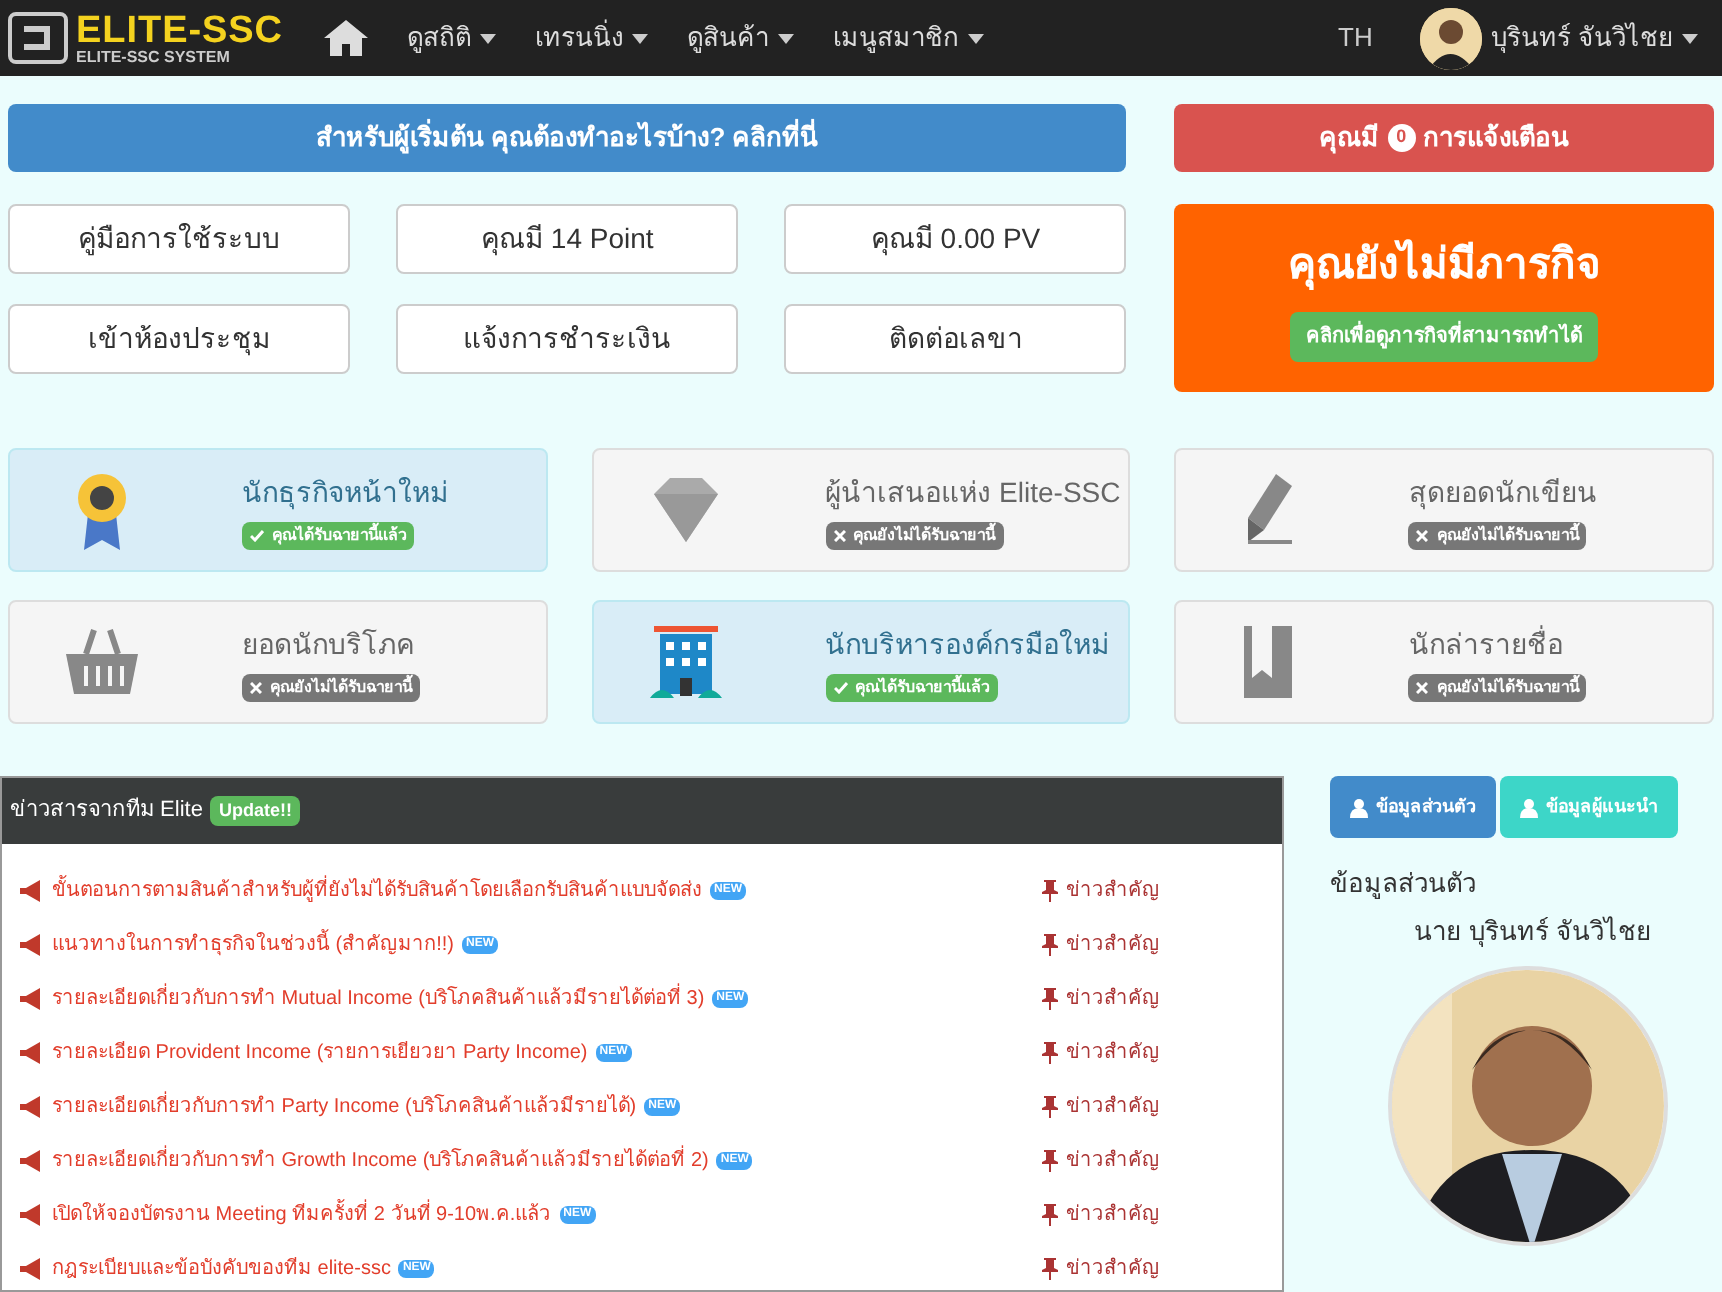 This screenshot has width=1722, height=1292. What do you see at coordinates (1404, 884) in the screenshot?
I see `profile-heading: ข้อมูลส่วนตัว` at bounding box center [1404, 884].